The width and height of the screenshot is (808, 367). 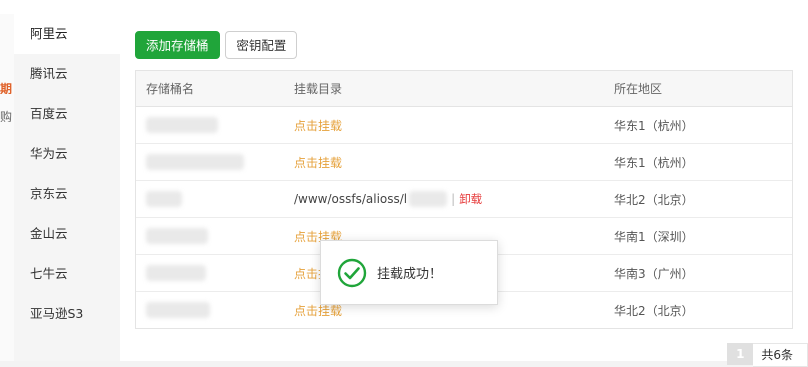 I want to click on add-bucket-button: 添加存储桶, so click(x=177, y=45).